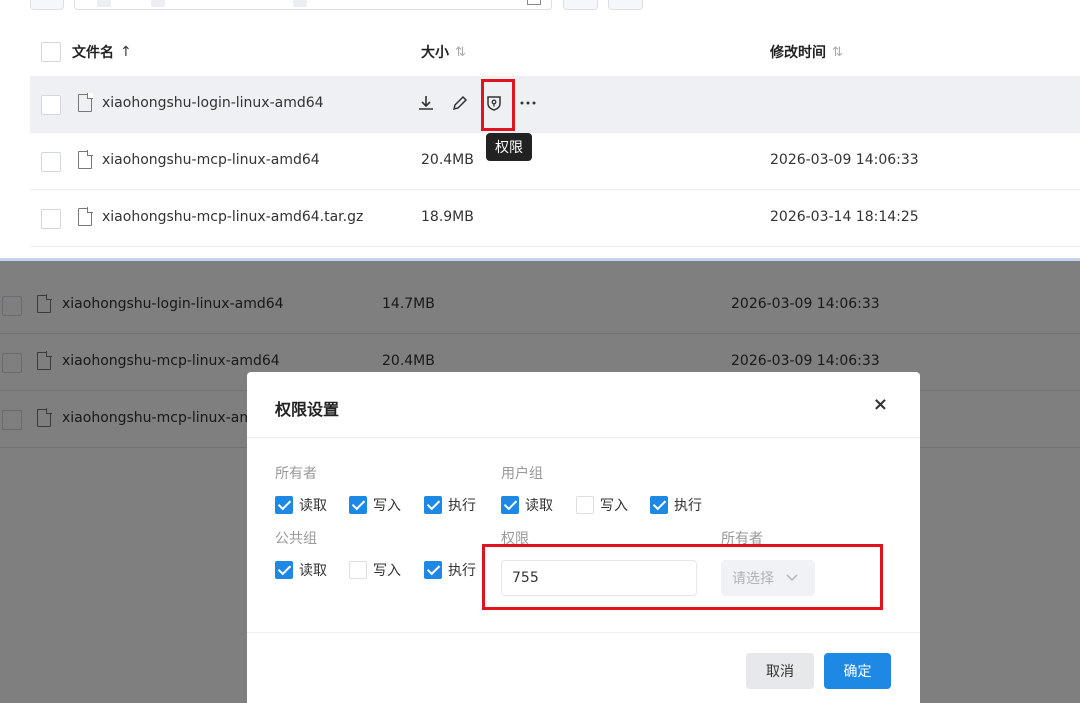  Describe the element at coordinates (534, 2) in the screenshot. I see `history-icon` at that location.